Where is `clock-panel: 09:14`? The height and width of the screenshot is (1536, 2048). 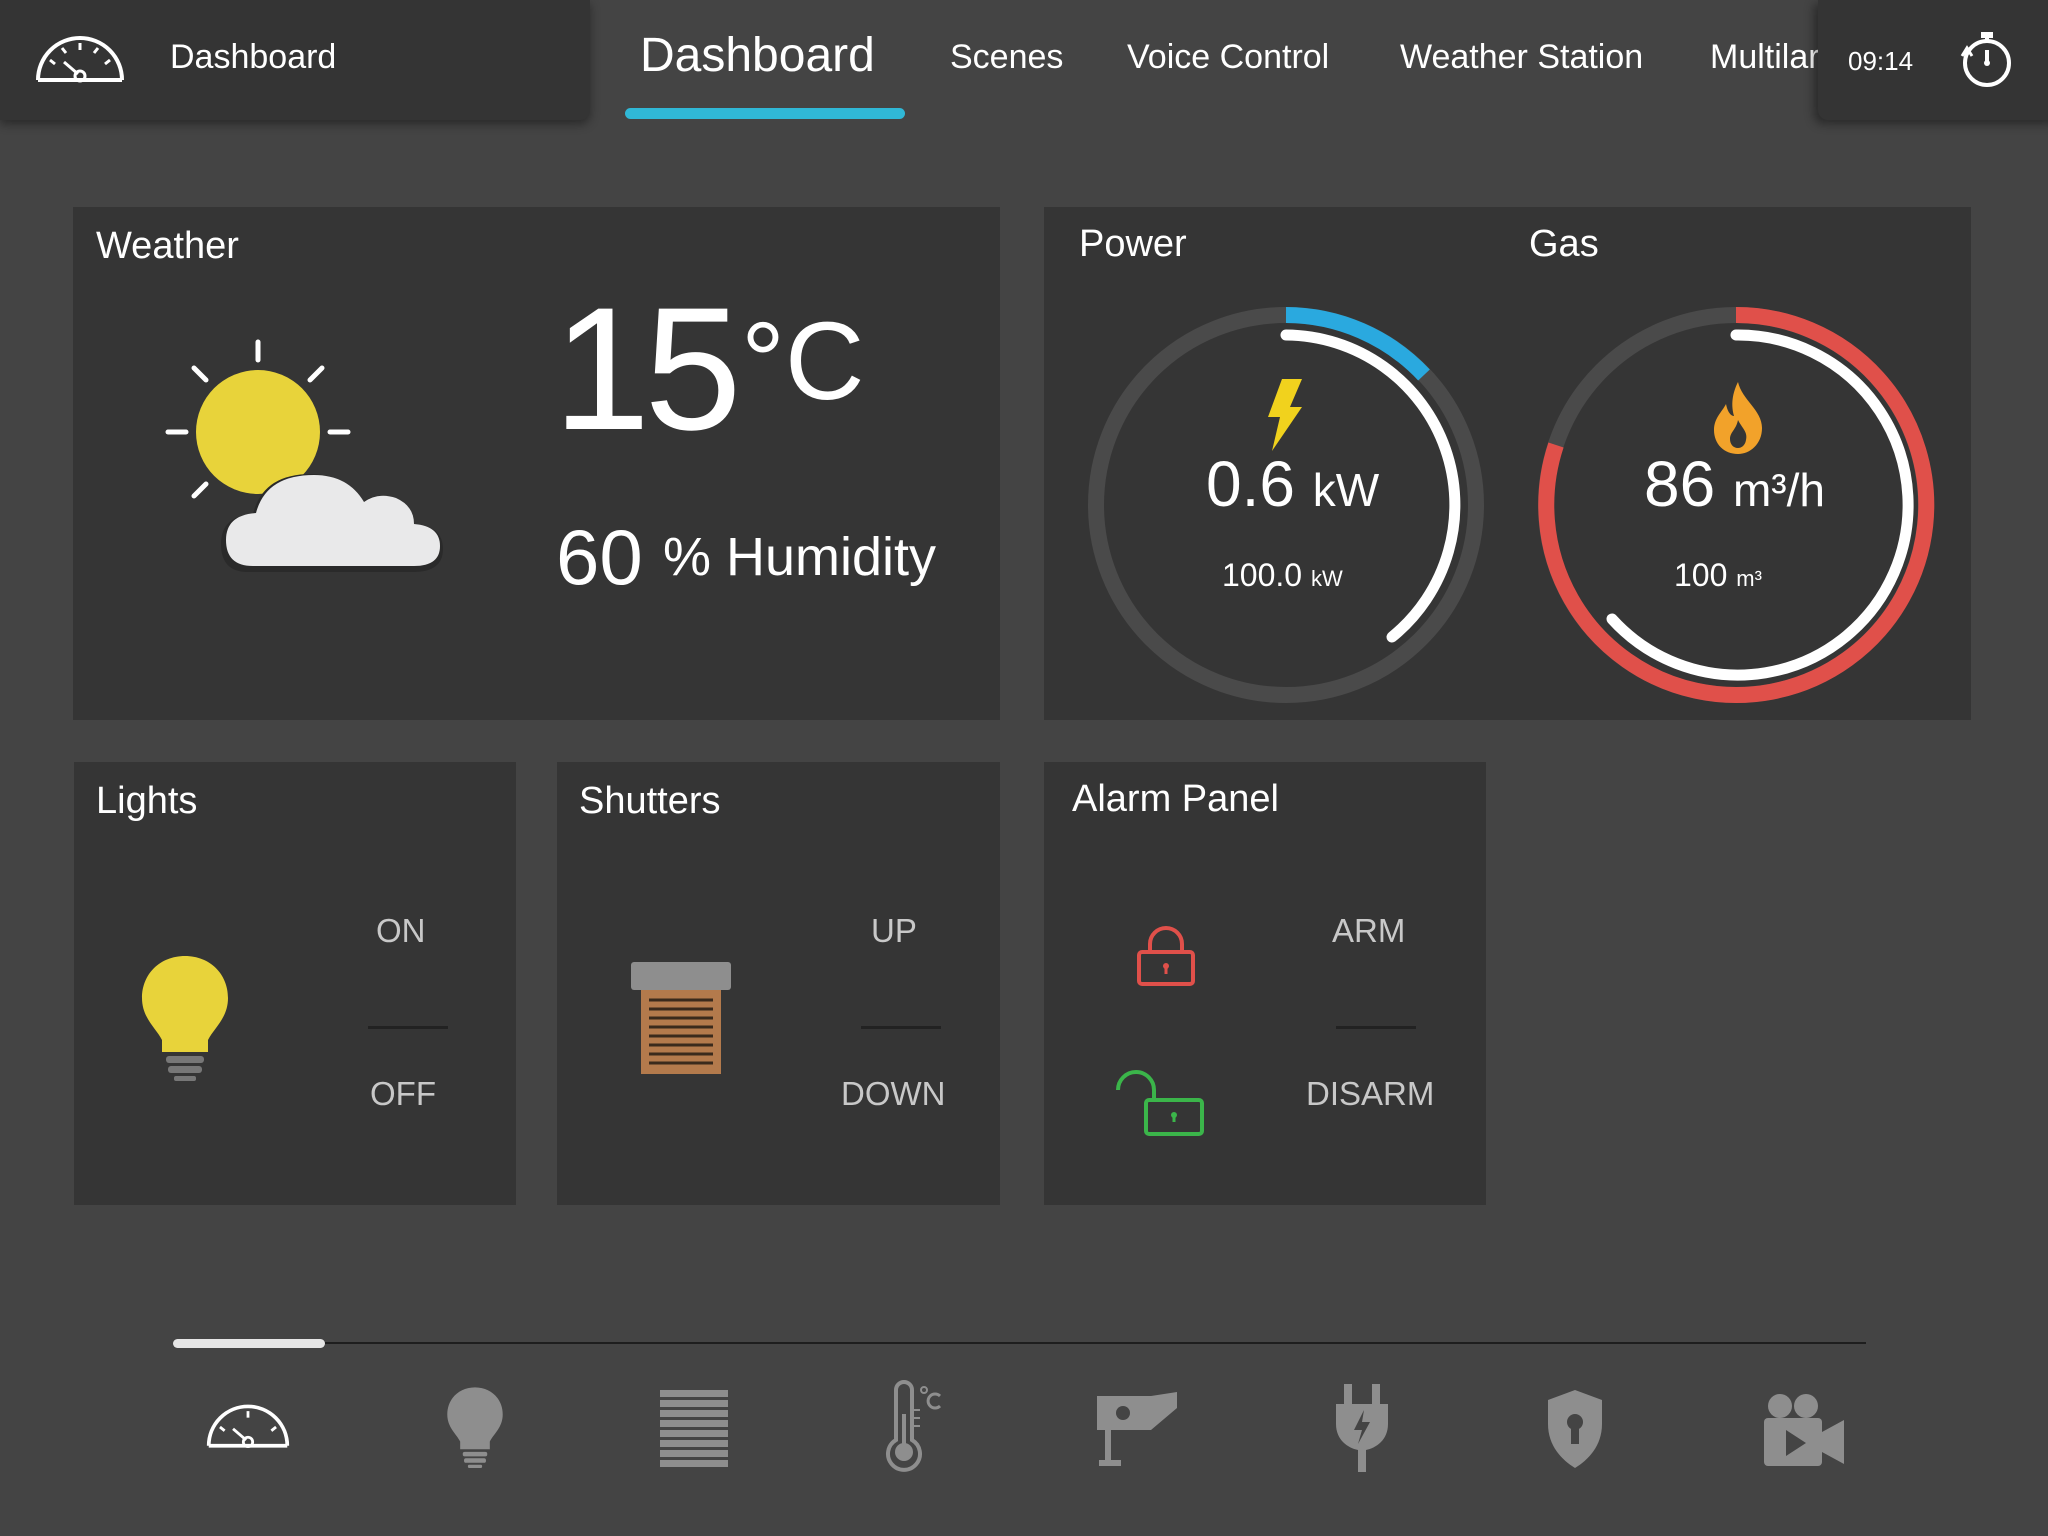
clock-panel: 09:14 is located at coordinates (1933, 60).